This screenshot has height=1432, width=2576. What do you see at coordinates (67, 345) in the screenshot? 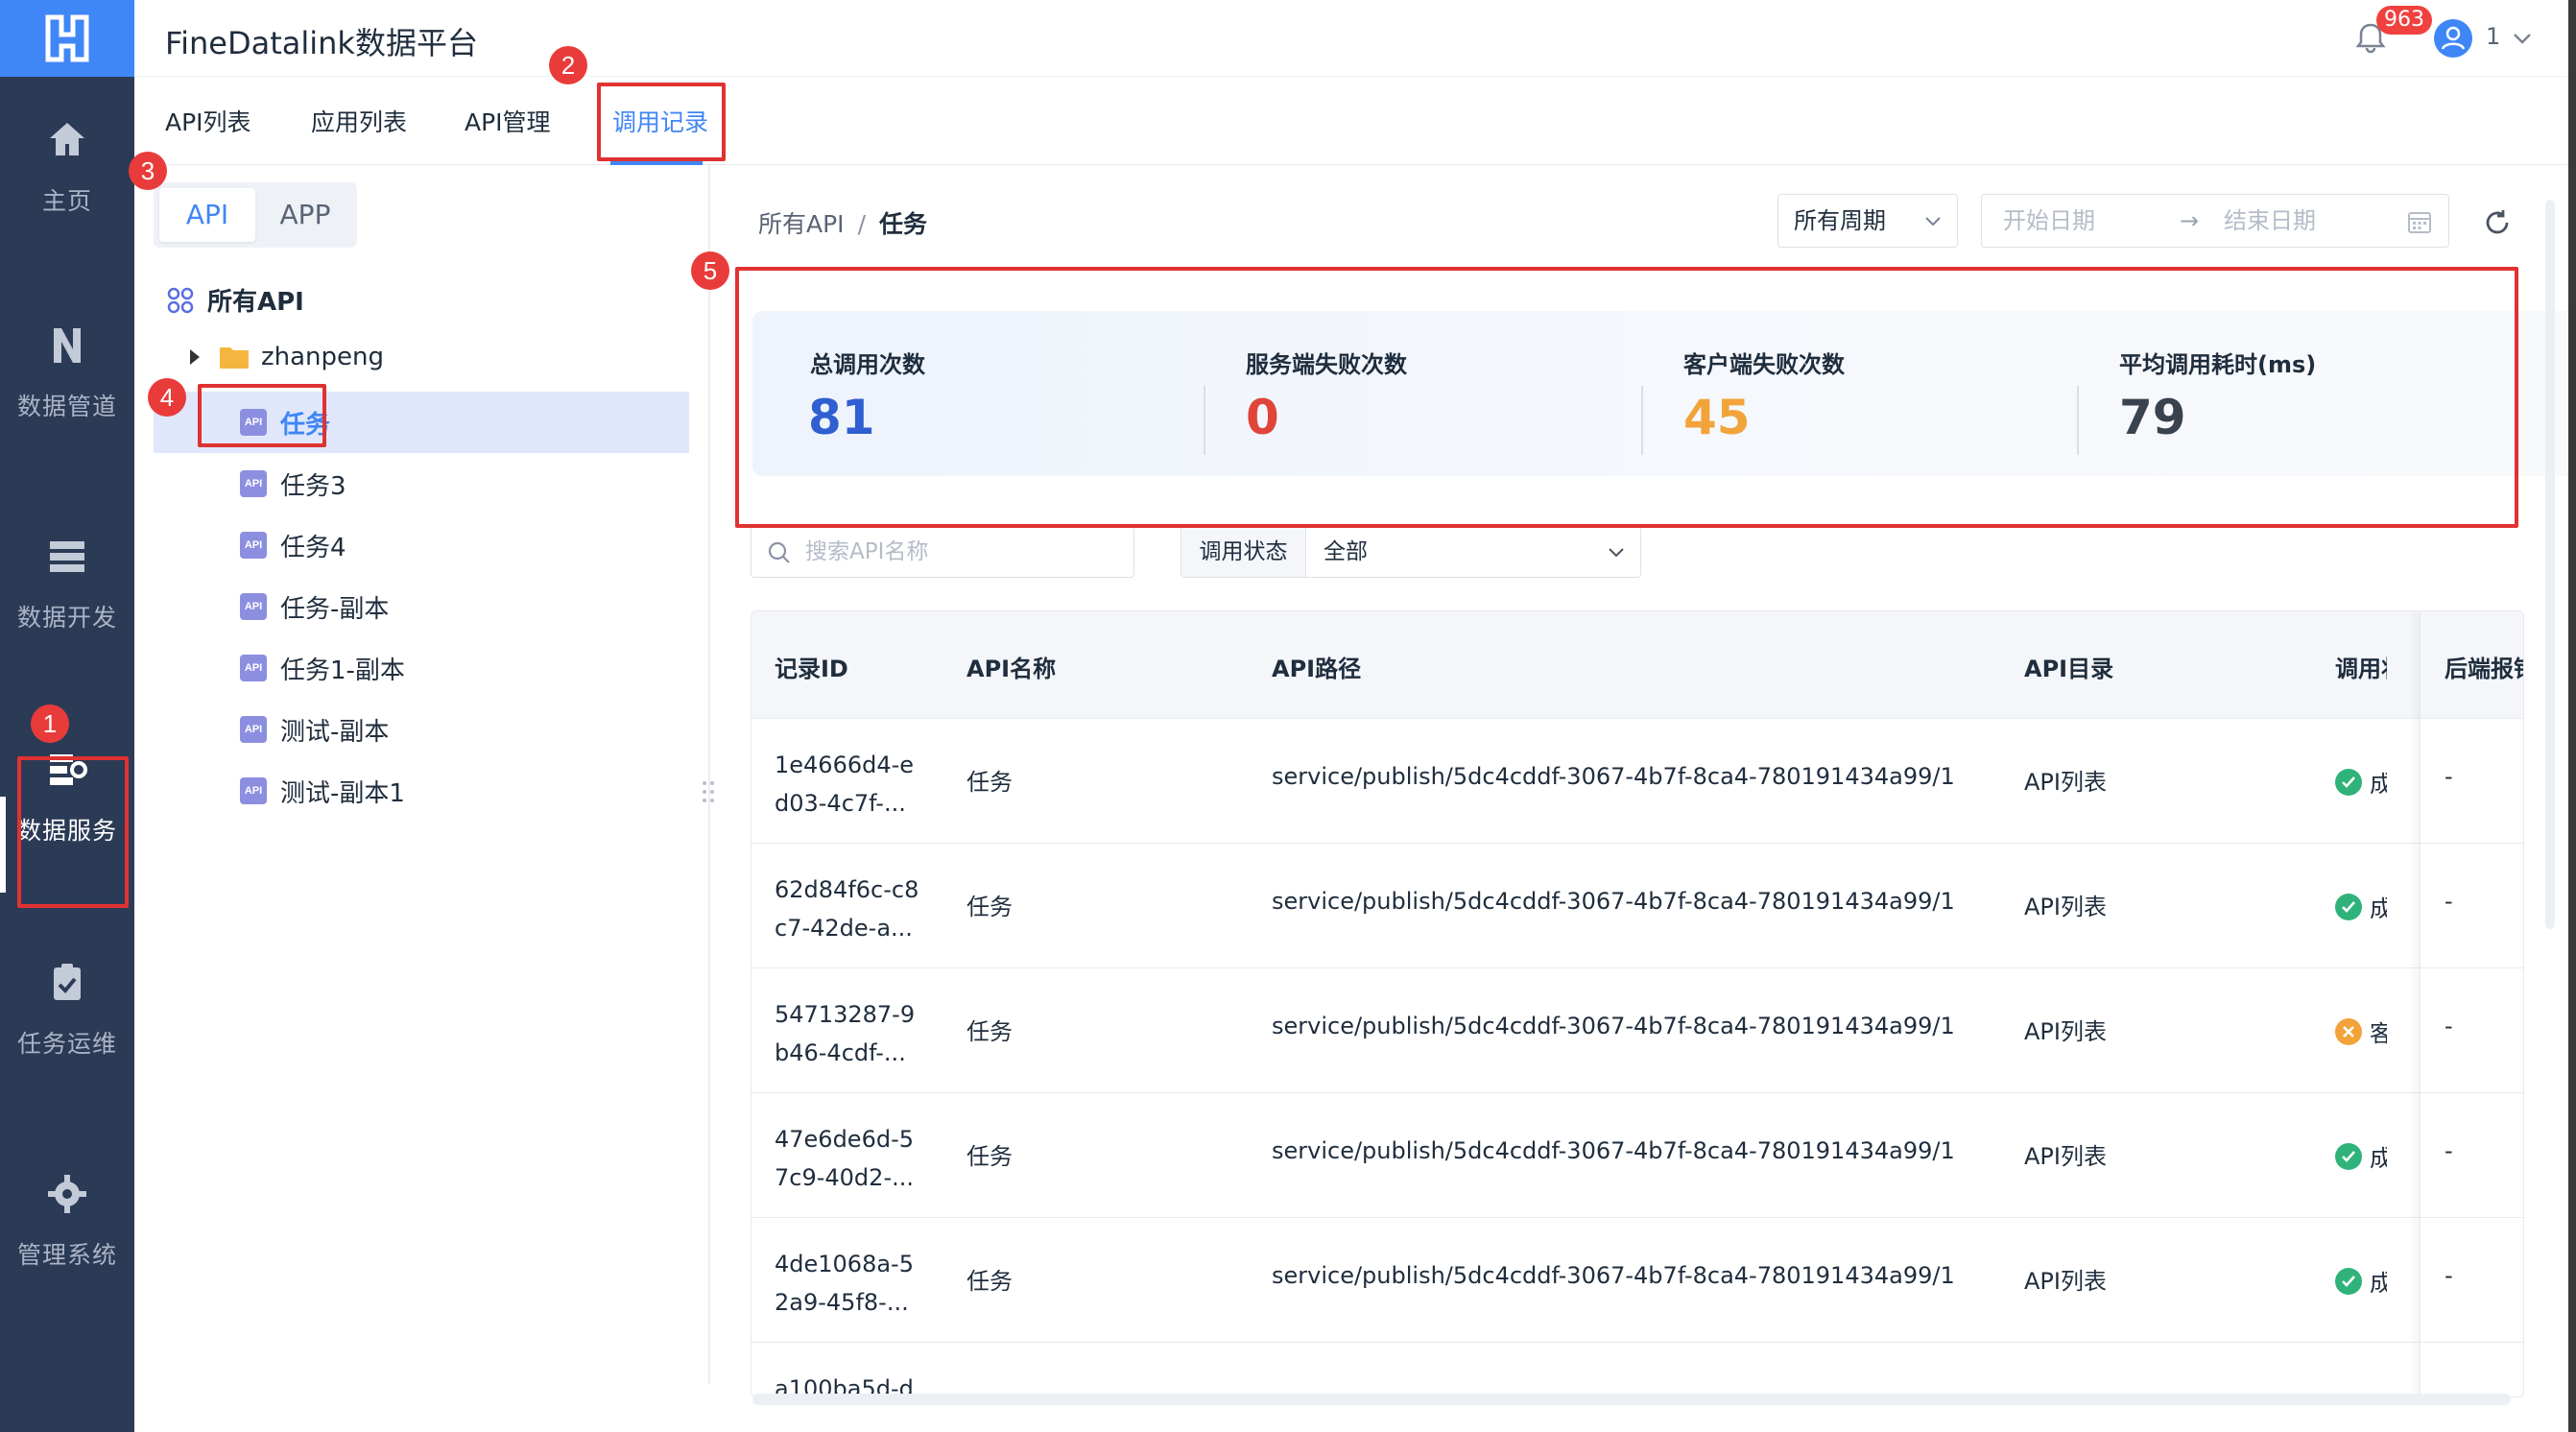
I see `pipeline-icon` at bounding box center [67, 345].